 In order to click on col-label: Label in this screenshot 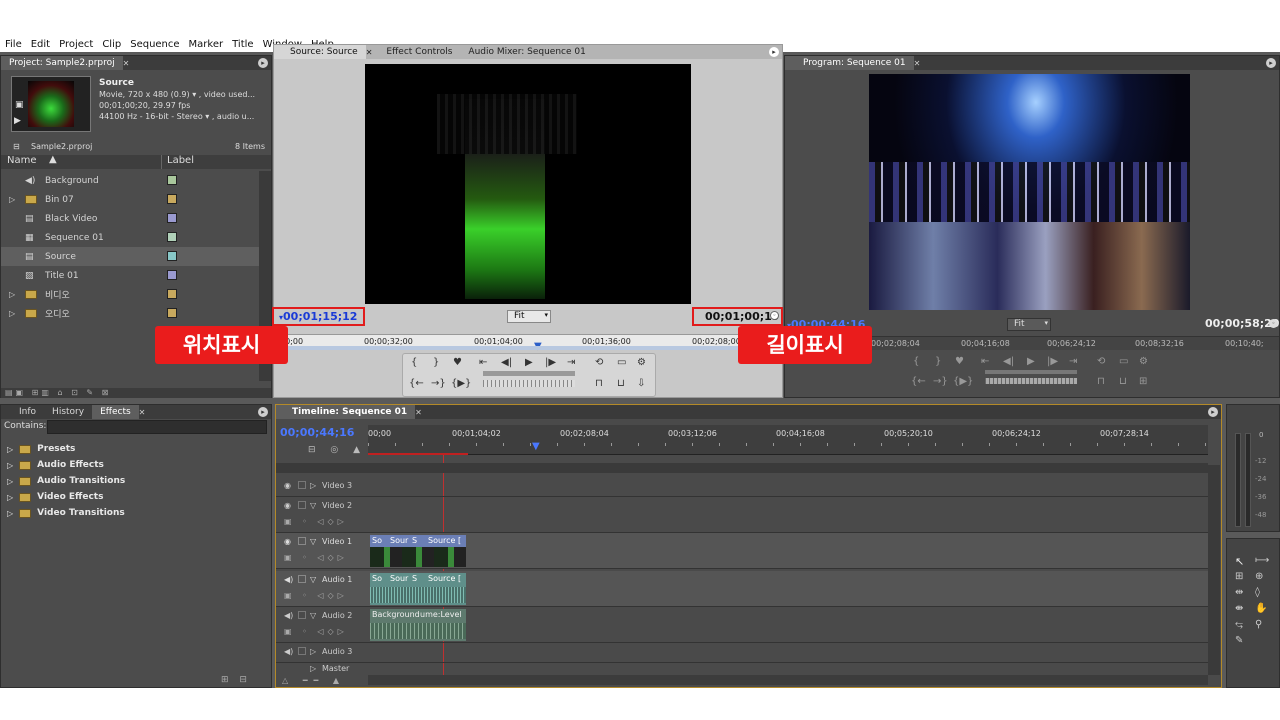, I will do `click(180, 160)`.